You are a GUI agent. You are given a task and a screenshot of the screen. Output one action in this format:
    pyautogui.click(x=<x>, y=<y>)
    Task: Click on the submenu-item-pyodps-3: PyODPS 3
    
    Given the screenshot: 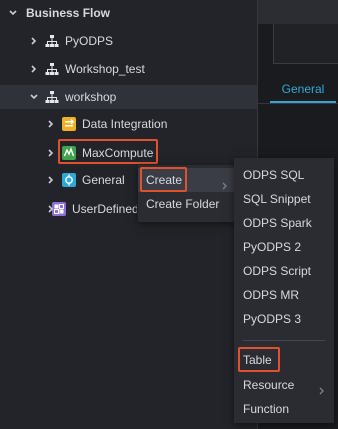 What is the action you would take?
    pyautogui.click(x=284, y=319)
    